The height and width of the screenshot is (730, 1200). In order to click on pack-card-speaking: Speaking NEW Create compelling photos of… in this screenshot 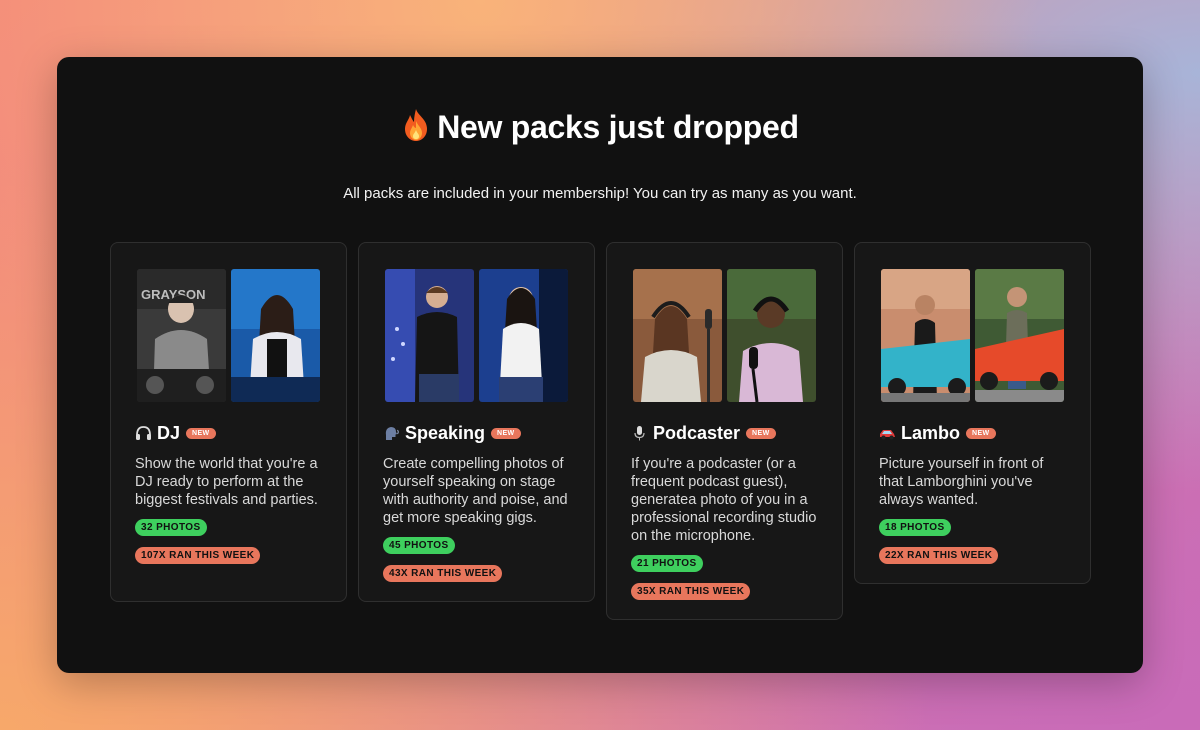, I will do `click(476, 422)`.